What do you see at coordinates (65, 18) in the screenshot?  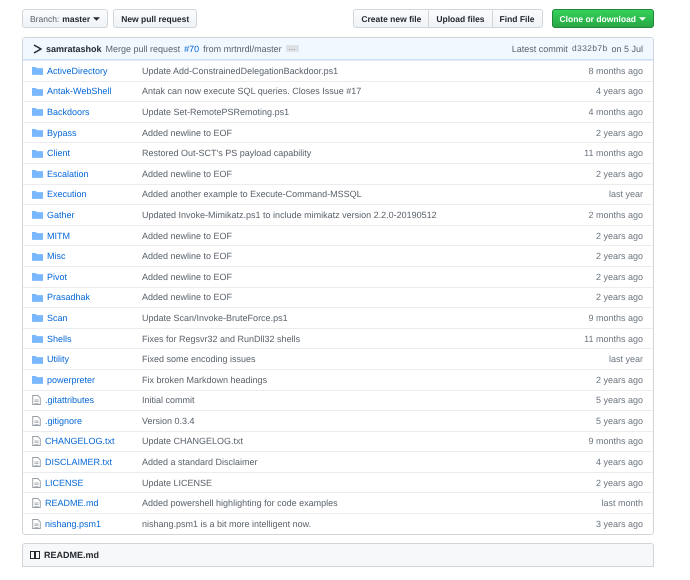 I see `branch-selector: Branch: master` at bounding box center [65, 18].